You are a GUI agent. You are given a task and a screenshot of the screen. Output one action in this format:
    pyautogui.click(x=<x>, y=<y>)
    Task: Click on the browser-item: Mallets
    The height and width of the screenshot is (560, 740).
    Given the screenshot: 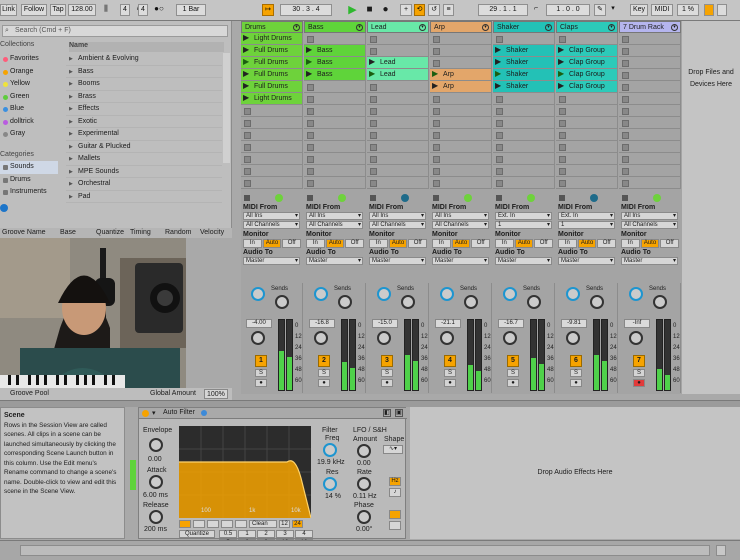 What is the action you would take?
    pyautogui.click(x=144, y=159)
    